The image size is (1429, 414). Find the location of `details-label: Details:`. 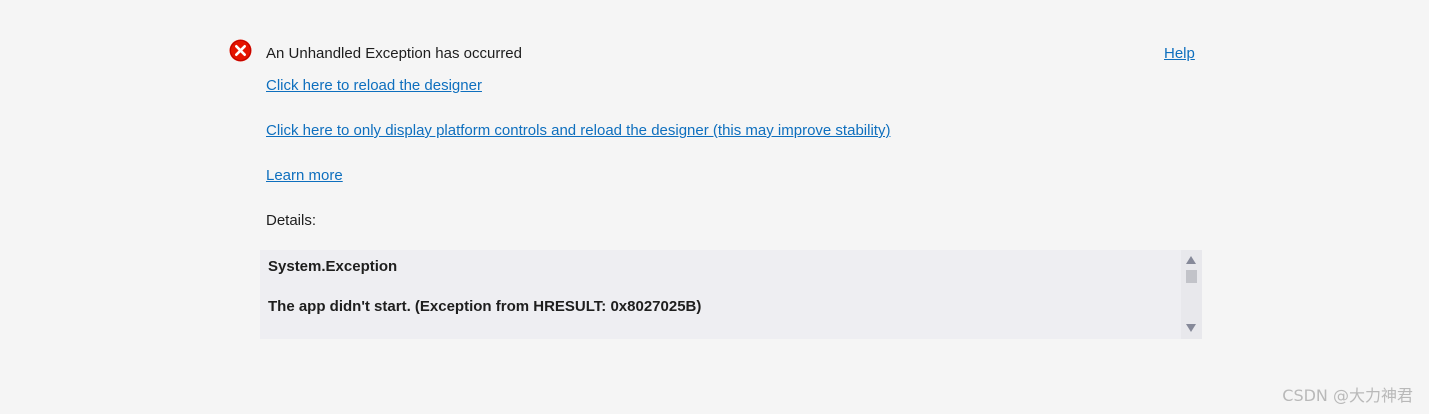

details-label: Details: is located at coordinates (291, 220).